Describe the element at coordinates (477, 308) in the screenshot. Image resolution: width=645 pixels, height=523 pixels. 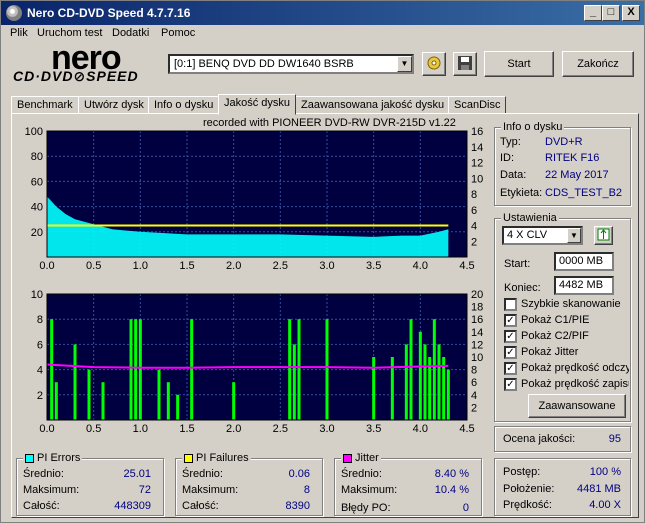
I see `y-right-tick-label: 18` at that location.